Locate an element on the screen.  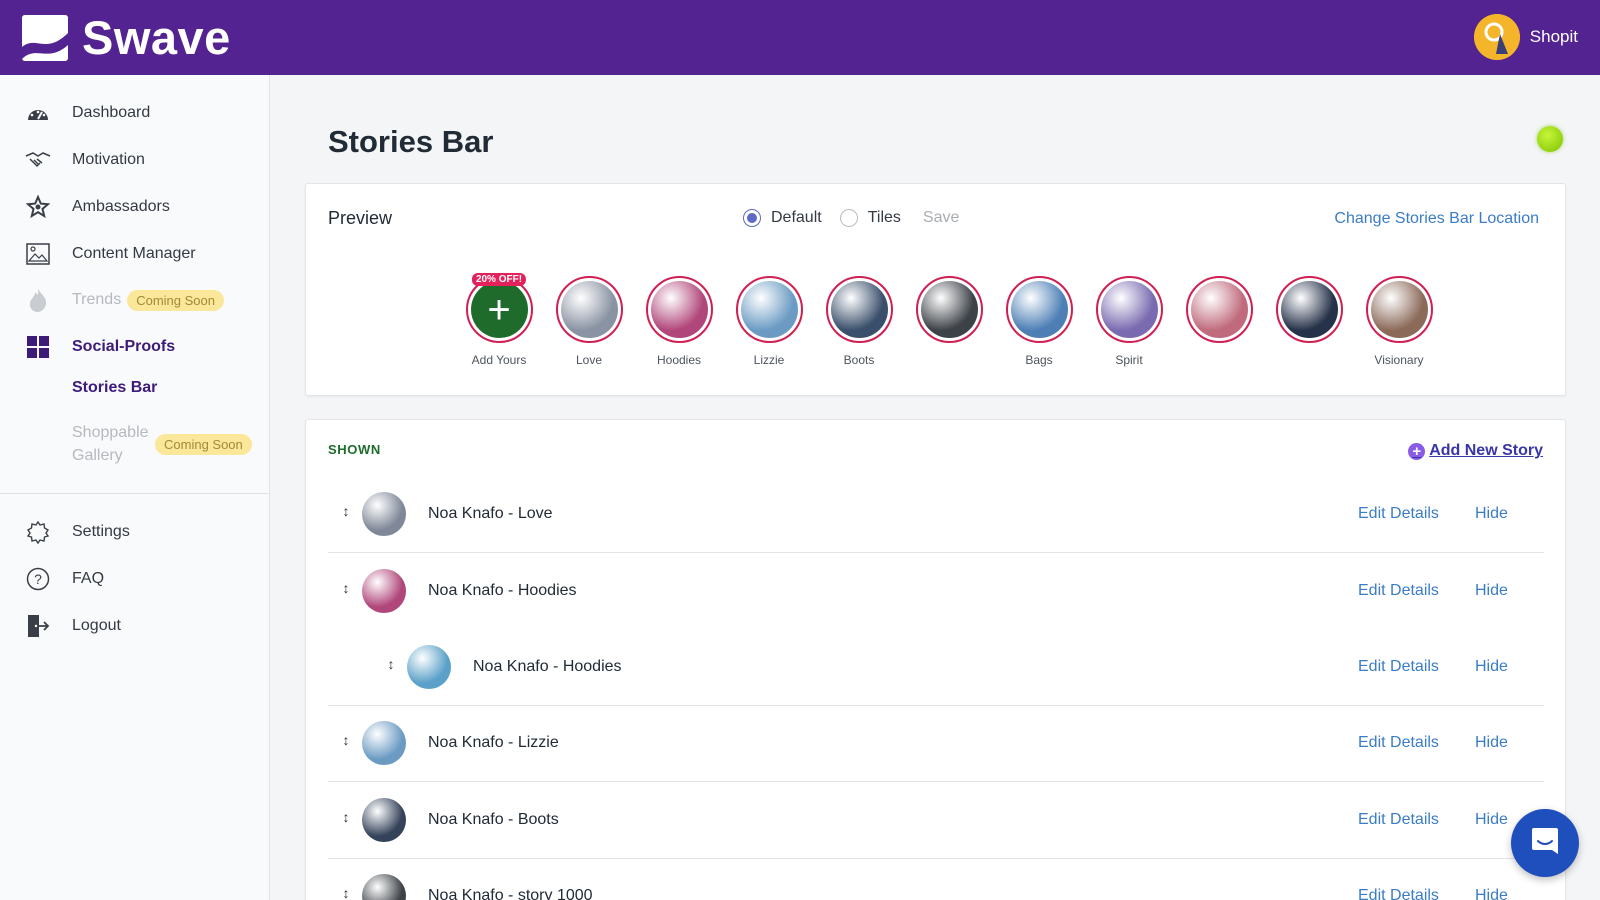
story-bubble: Lizzie is located at coordinates (769, 321).